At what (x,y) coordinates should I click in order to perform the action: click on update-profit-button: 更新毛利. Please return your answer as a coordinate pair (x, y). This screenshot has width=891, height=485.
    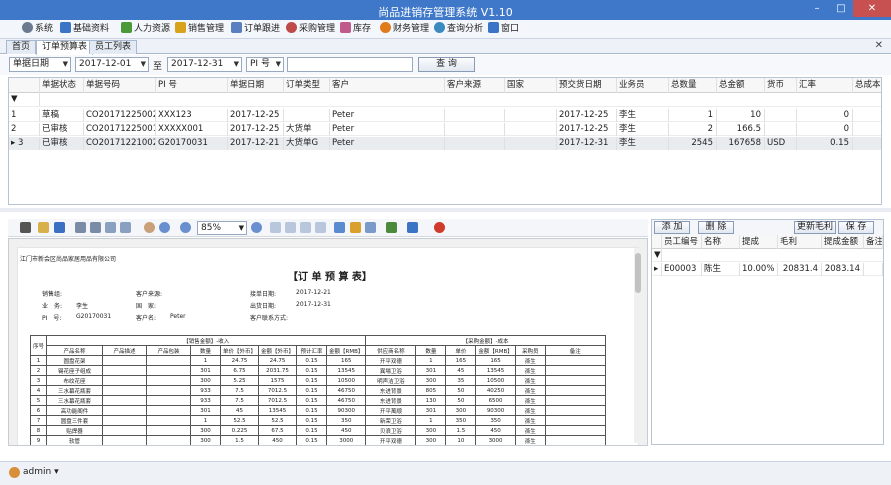
    Looking at the image, I should click on (815, 227).